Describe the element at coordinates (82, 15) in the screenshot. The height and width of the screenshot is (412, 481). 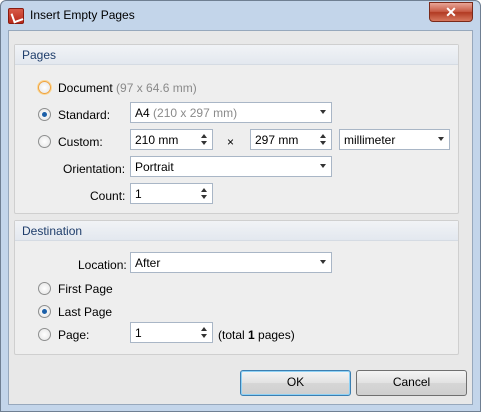
I see `window-title: Insert Empty Pages` at that location.